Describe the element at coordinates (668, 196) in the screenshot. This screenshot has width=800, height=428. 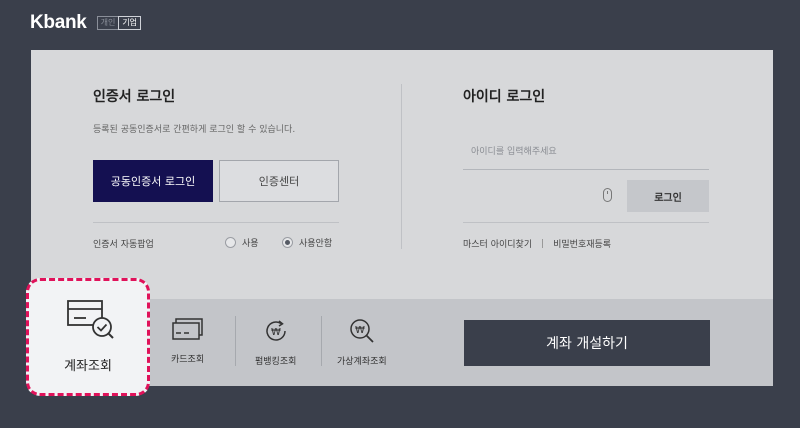
I see `id-login-button: 로그인` at that location.